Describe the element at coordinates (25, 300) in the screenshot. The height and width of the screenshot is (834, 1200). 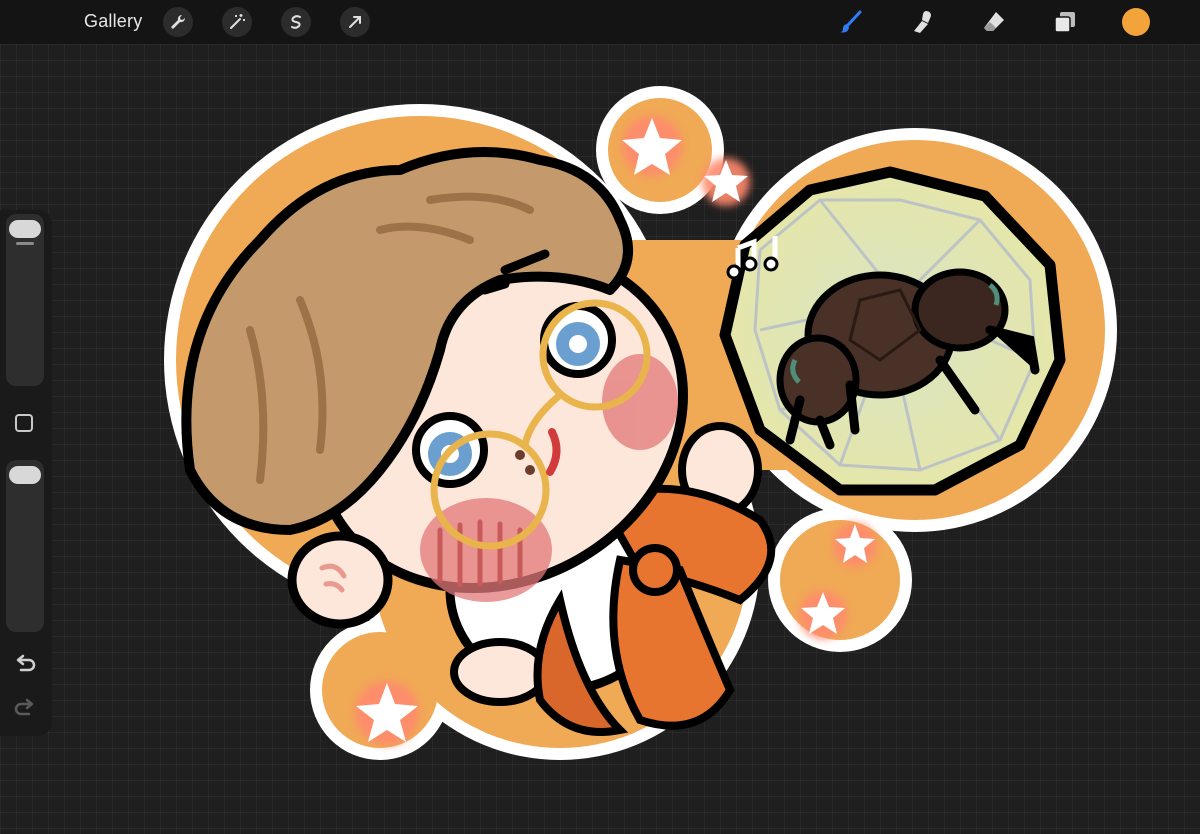
I see `brush-size-slider` at that location.